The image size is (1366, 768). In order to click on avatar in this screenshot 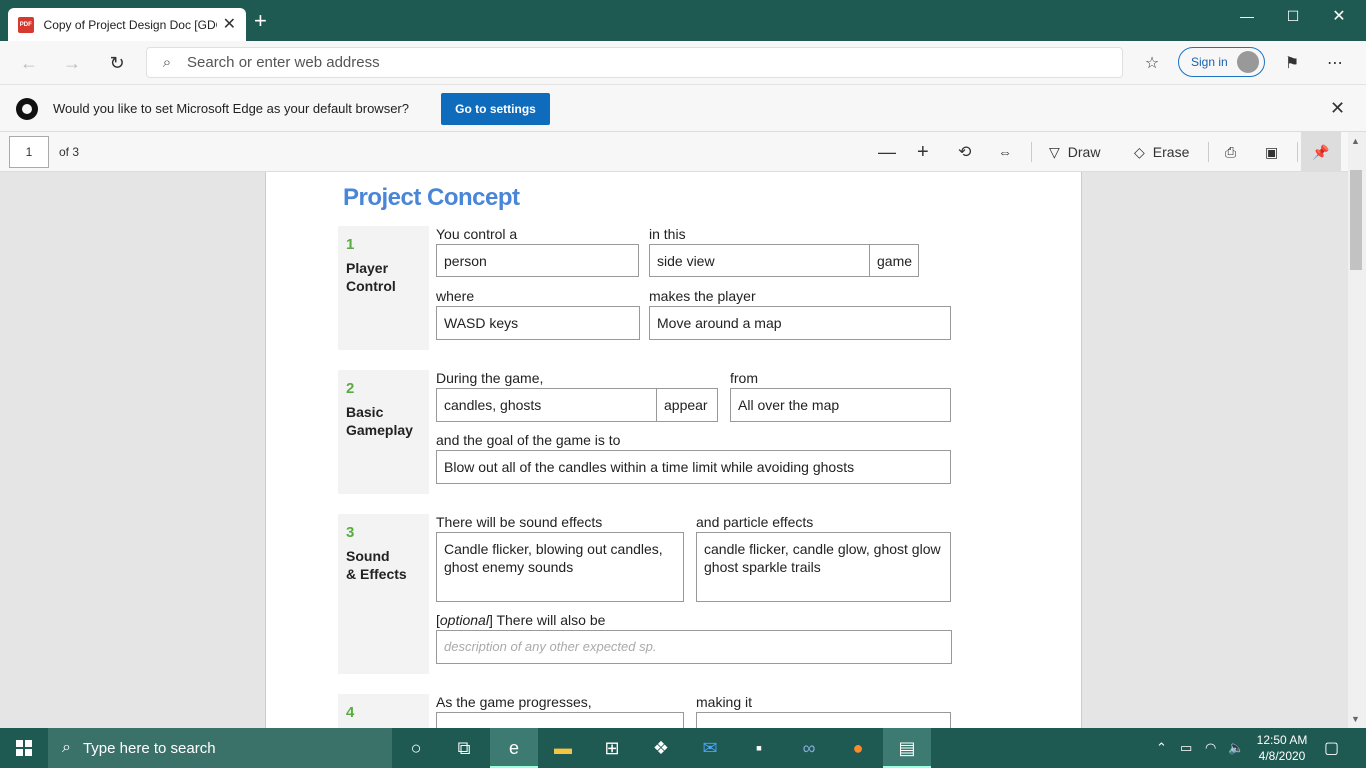, I will do `click(1248, 62)`.